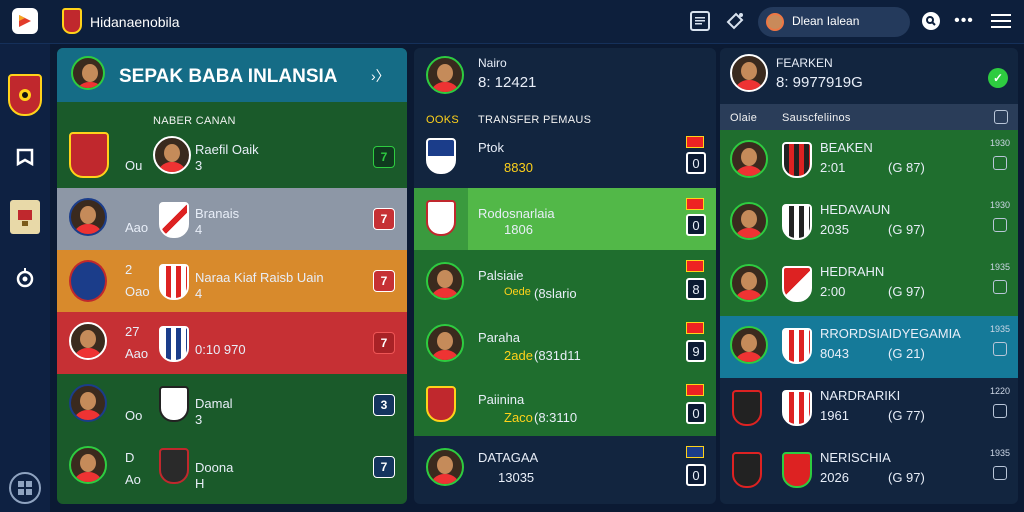  I want to click on row-tiny: 1930, so click(1000, 143).